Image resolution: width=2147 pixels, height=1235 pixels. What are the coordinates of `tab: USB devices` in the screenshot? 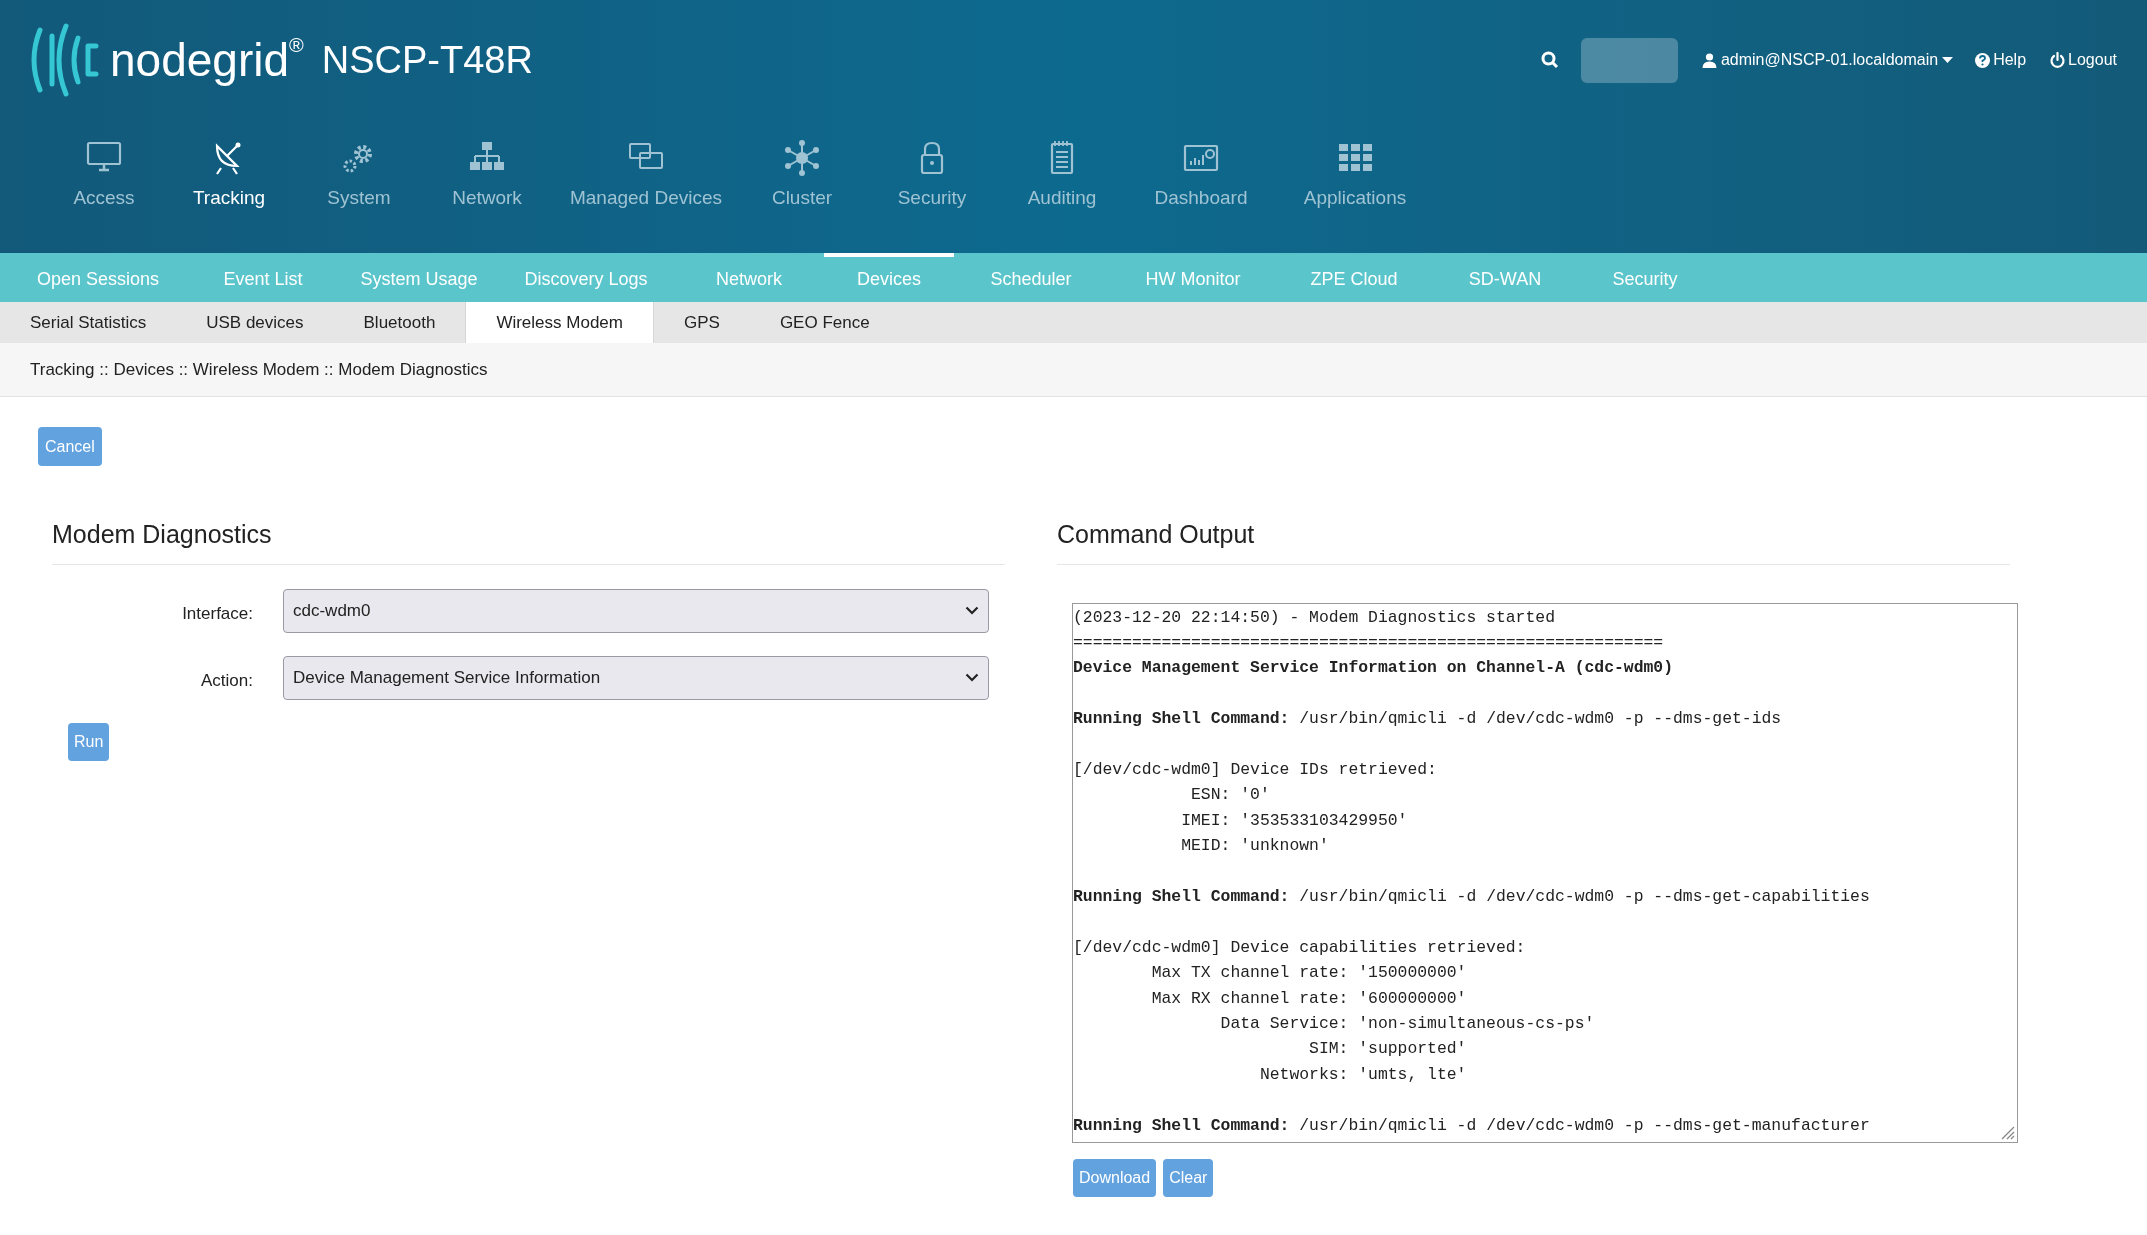 It's located at (255, 322).